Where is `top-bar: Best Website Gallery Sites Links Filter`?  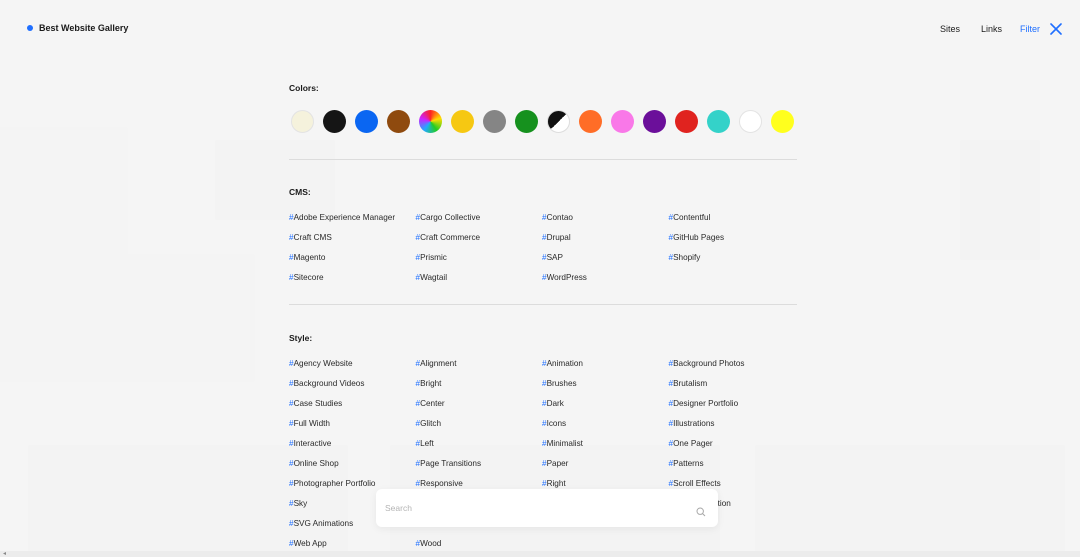
top-bar: Best Website Gallery Sites Links Filter is located at coordinates (540, 28).